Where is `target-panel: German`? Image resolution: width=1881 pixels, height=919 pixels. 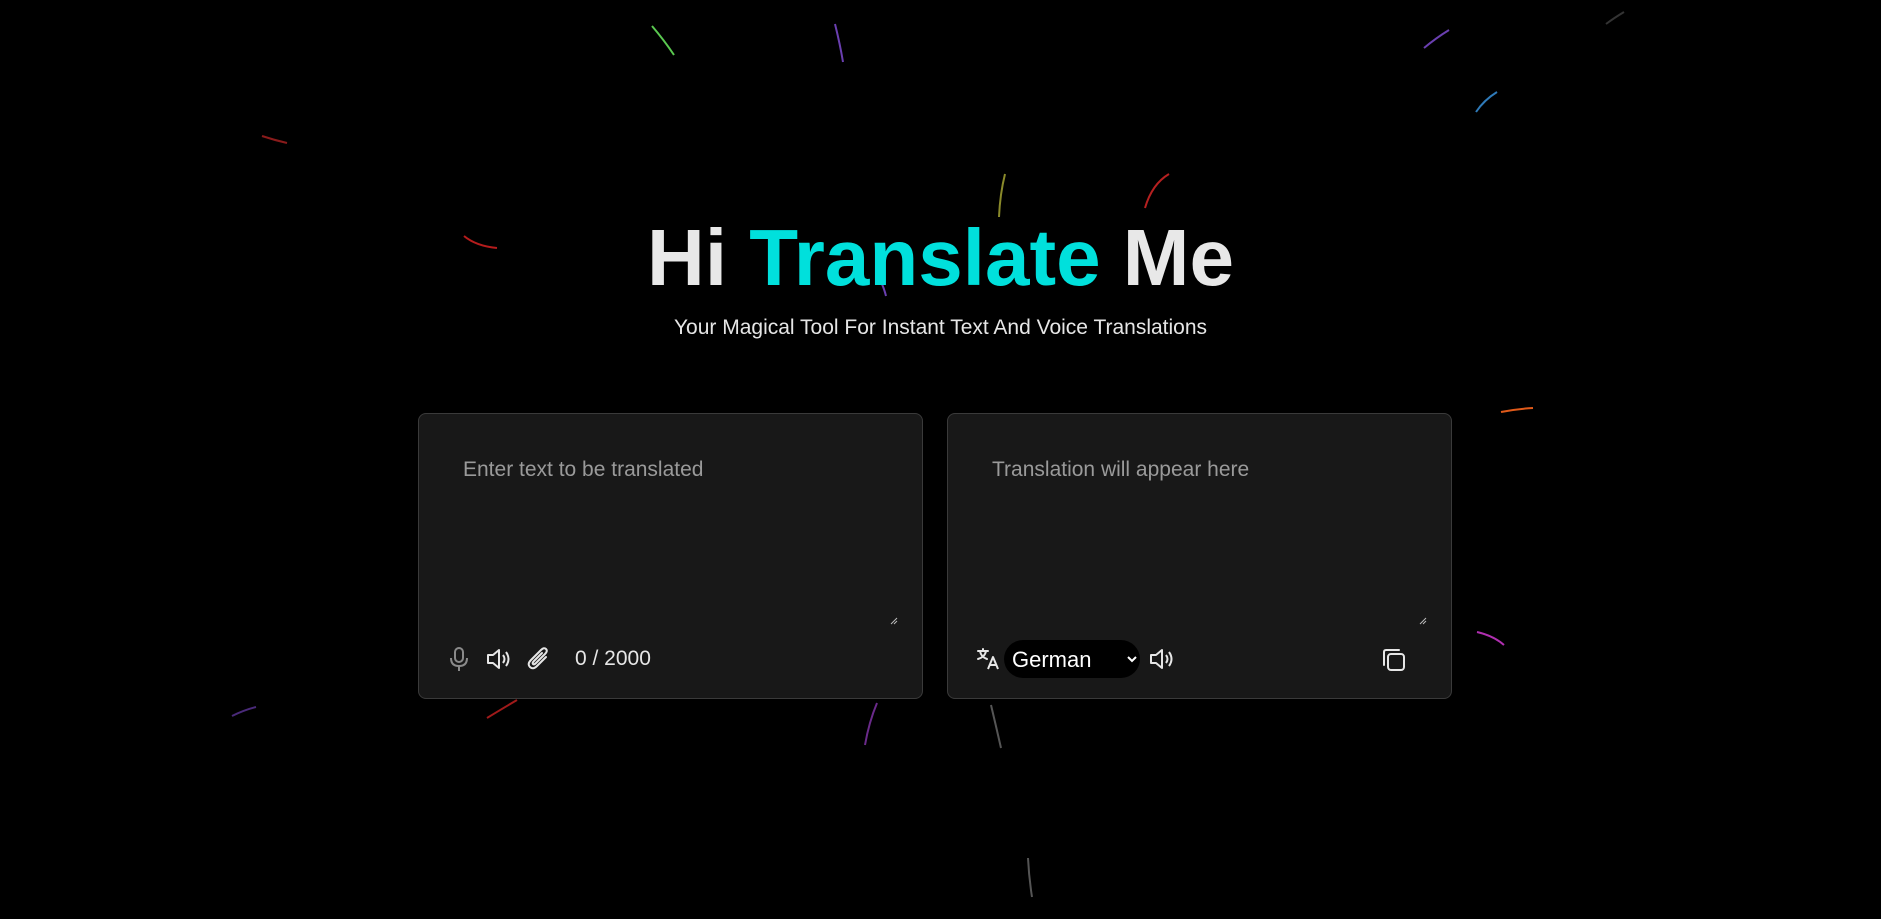 target-panel: German is located at coordinates (1199, 556).